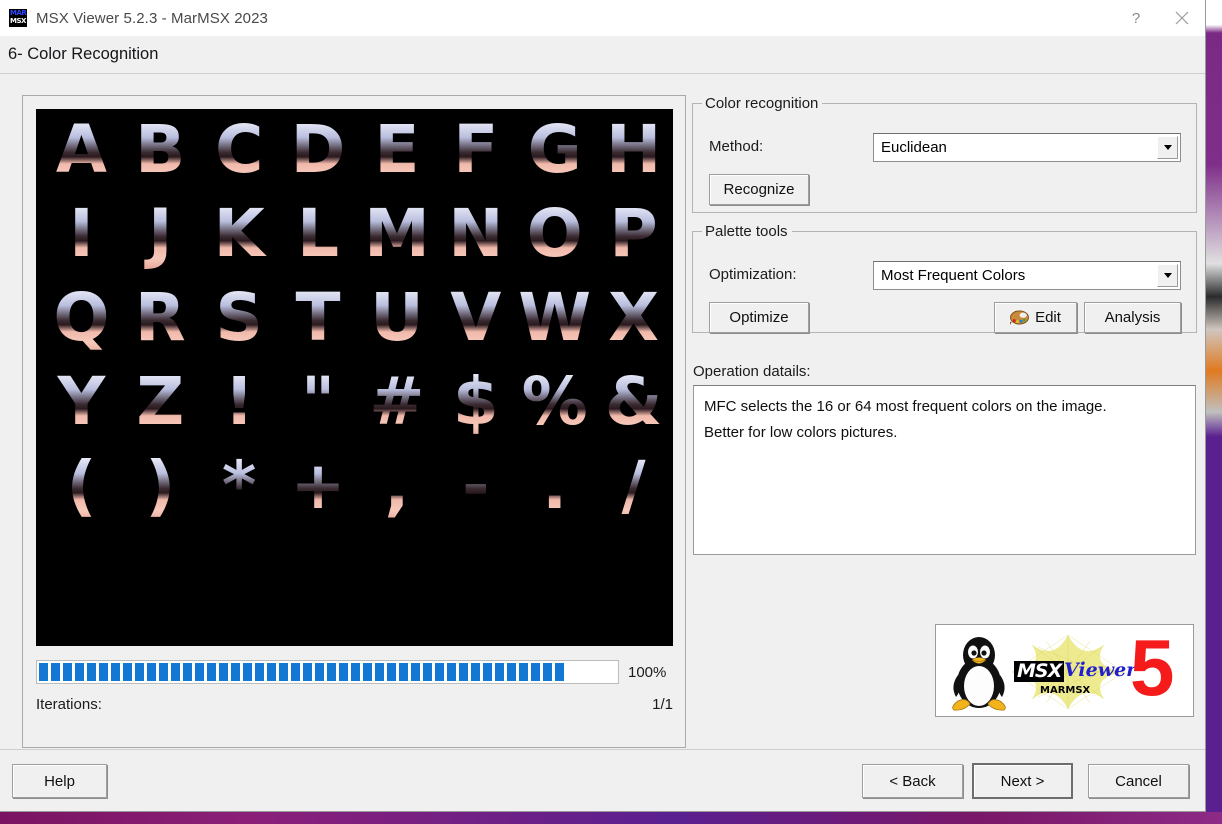 The height and width of the screenshot is (824, 1222). I want to click on color-recognition-legend: Color recognition, so click(762, 103).